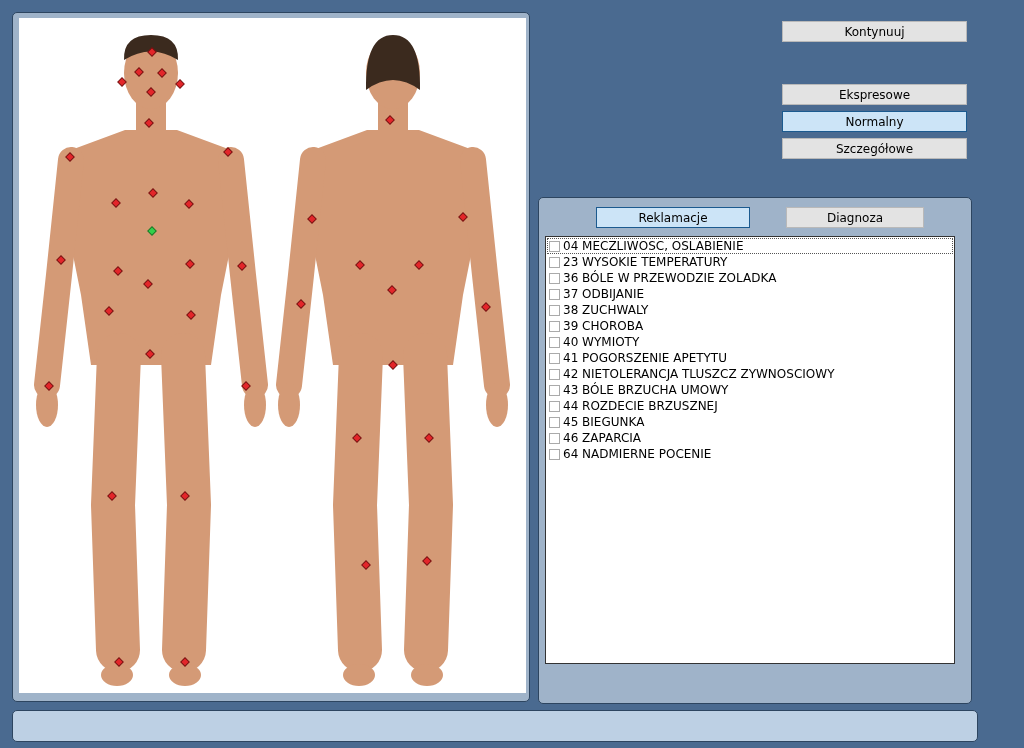 The height and width of the screenshot is (748, 1024). What do you see at coordinates (601, 342) in the screenshot?
I see `complaint-label: 40 WYMIOTY` at bounding box center [601, 342].